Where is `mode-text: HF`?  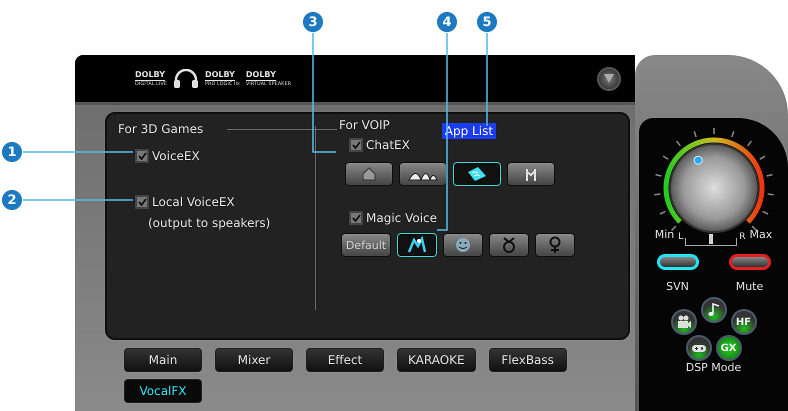 mode-text: HF is located at coordinates (744, 322).